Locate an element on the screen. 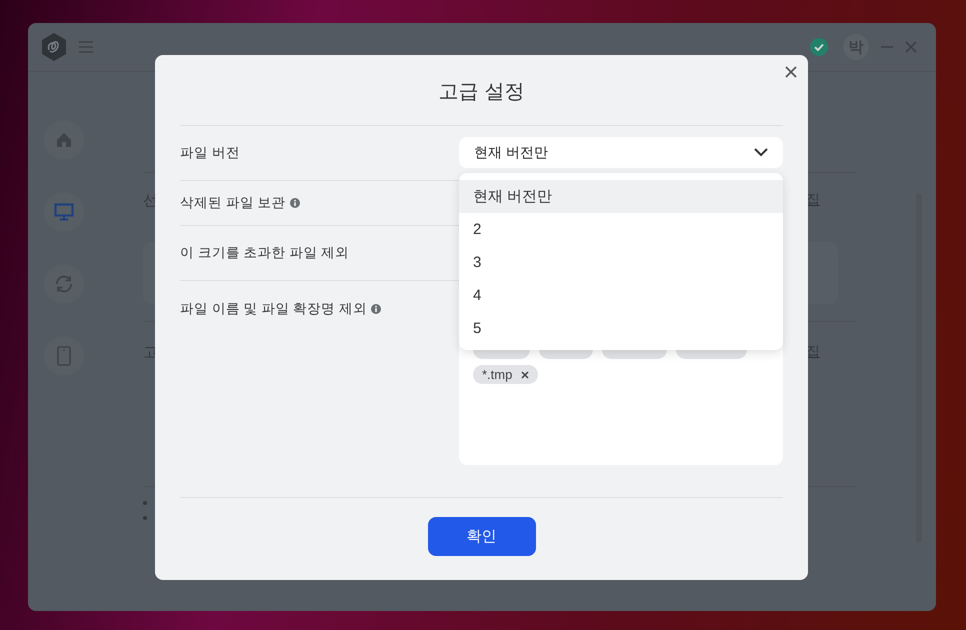  setting-label: 이 크기를 초과한 파일 제외 is located at coordinates (265, 253).